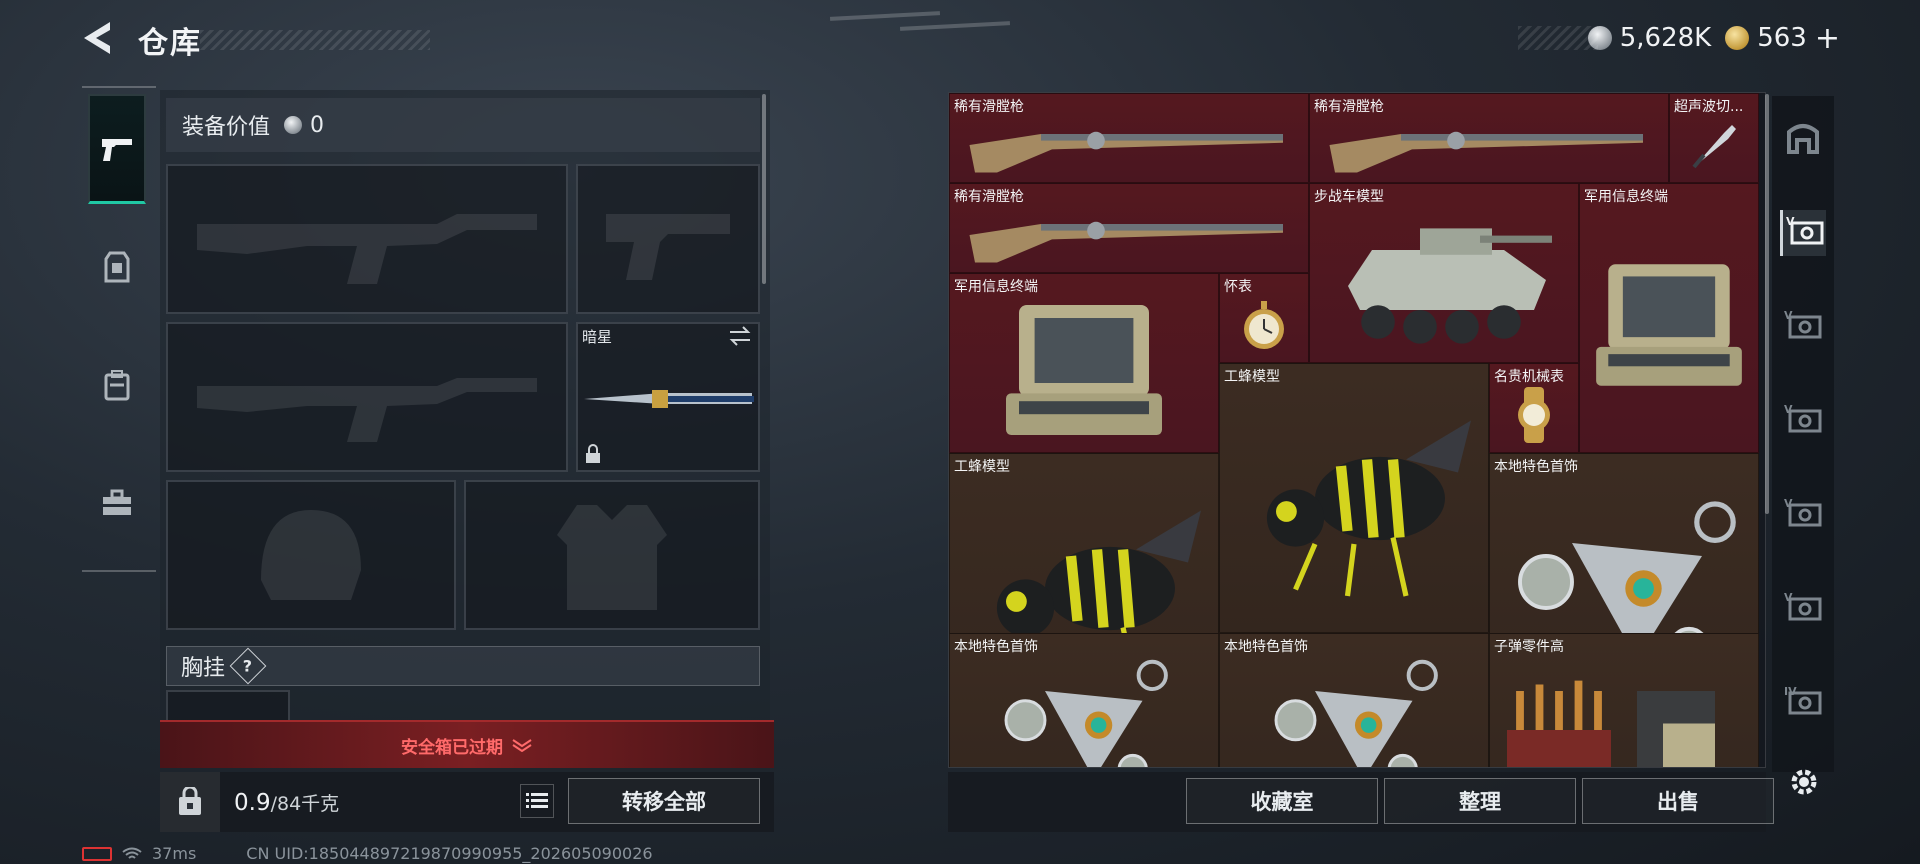 The image size is (1920, 864). I want to click on melee-slot: 暗星, so click(668, 397).